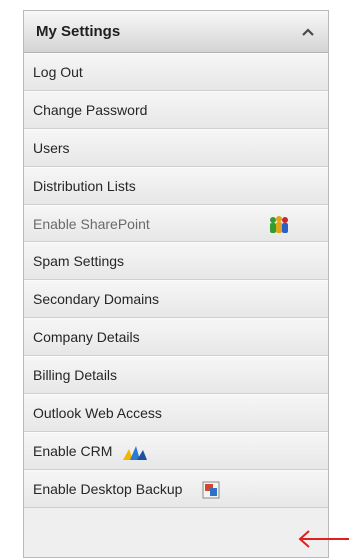  What do you see at coordinates (308, 32) in the screenshot?
I see `chevron-up-icon` at bounding box center [308, 32].